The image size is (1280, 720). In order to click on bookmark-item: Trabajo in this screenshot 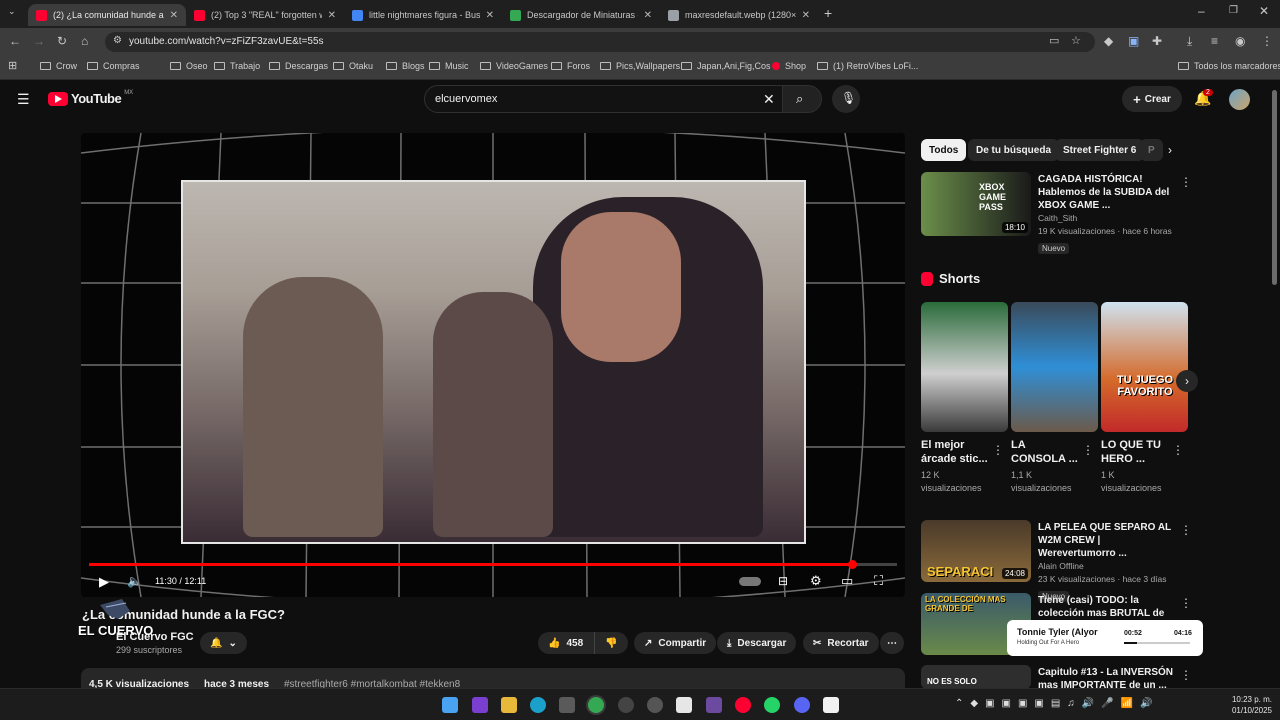, I will do `click(237, 66)`.